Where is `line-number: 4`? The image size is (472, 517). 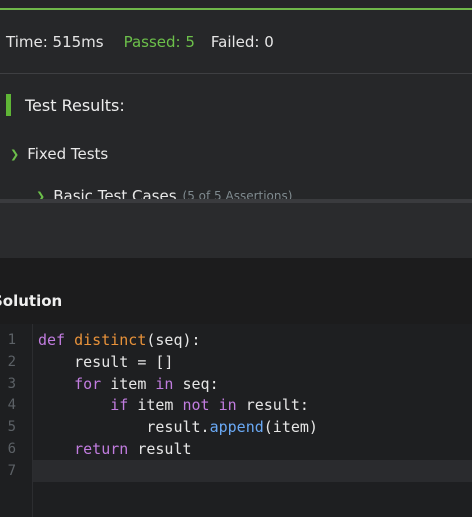
line-number: 4 is located at coordinates (11, 405).